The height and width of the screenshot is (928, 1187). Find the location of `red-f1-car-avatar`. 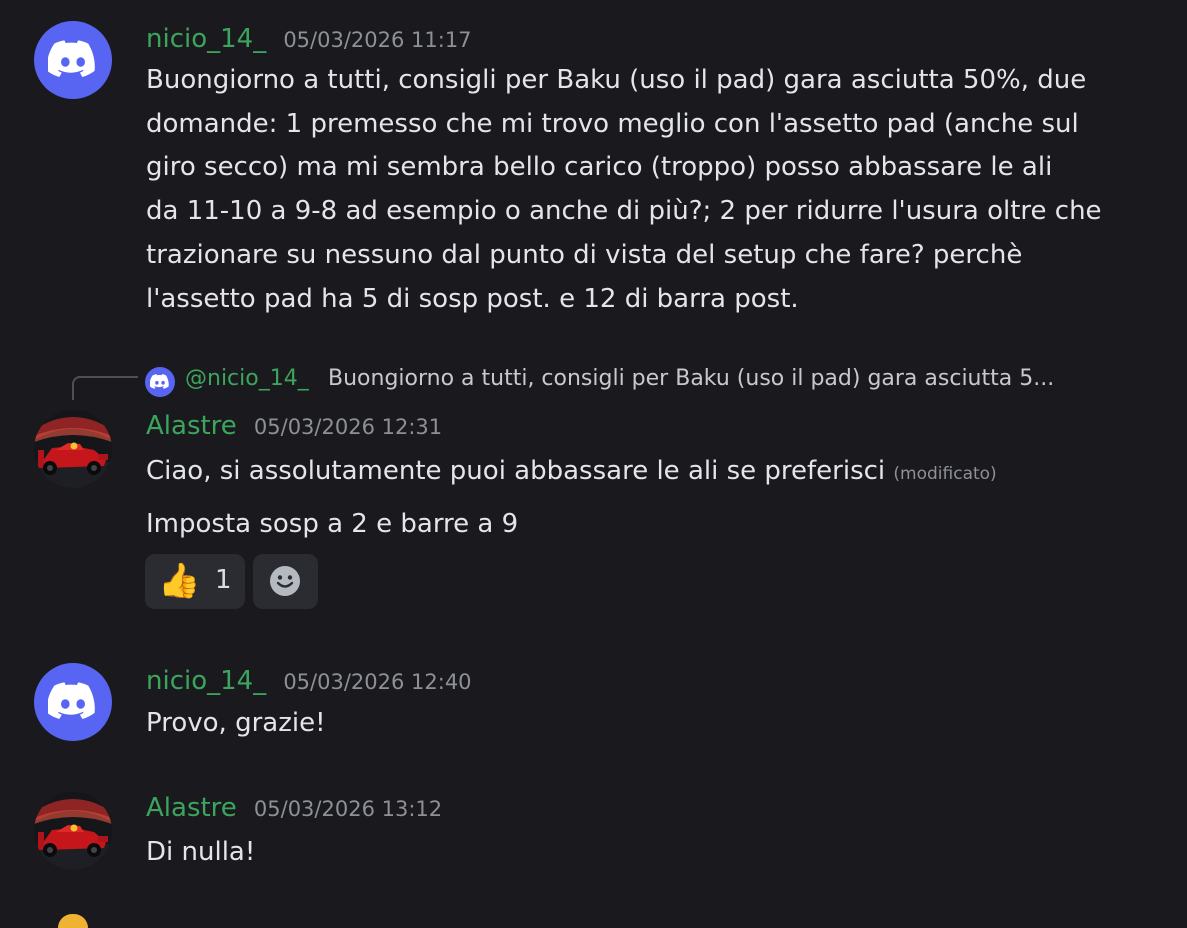

red-f1-car-avatar is located at coordinates (73, 831).